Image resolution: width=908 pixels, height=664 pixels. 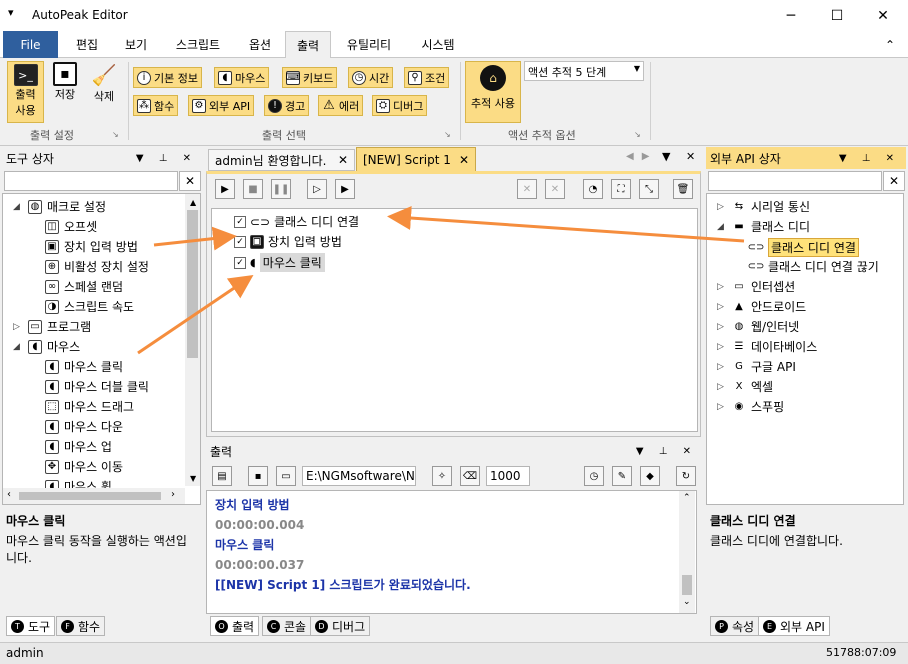 I want to click on brush-button: ✎, so click(x=622, y=476).